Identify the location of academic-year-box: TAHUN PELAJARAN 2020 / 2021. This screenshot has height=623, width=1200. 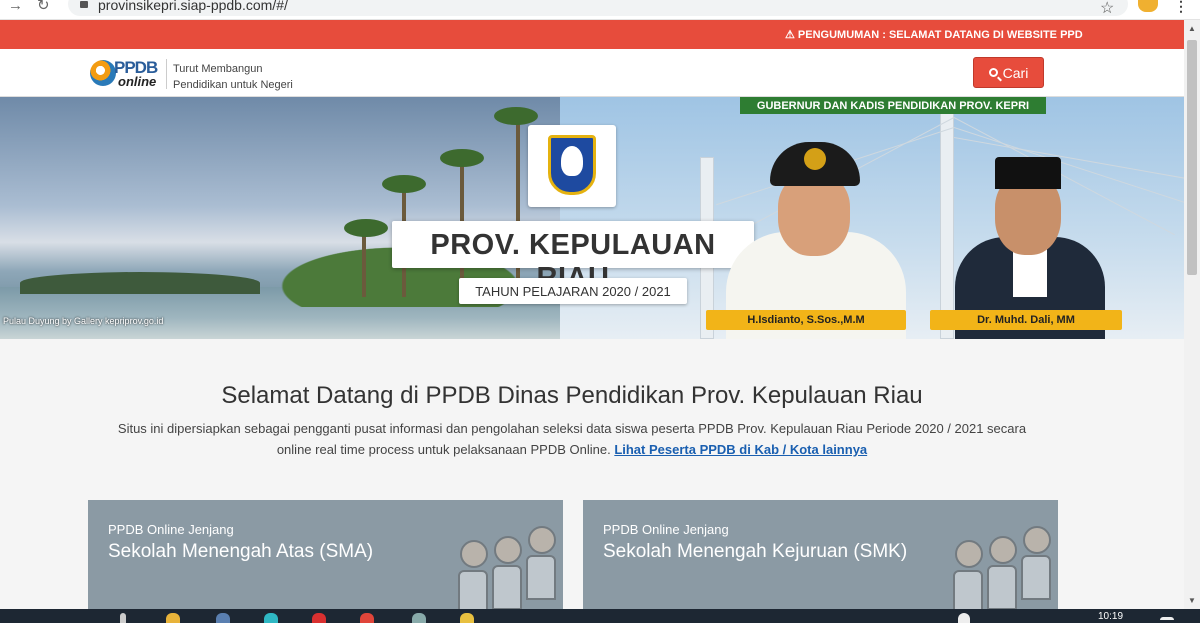
(573, 291).